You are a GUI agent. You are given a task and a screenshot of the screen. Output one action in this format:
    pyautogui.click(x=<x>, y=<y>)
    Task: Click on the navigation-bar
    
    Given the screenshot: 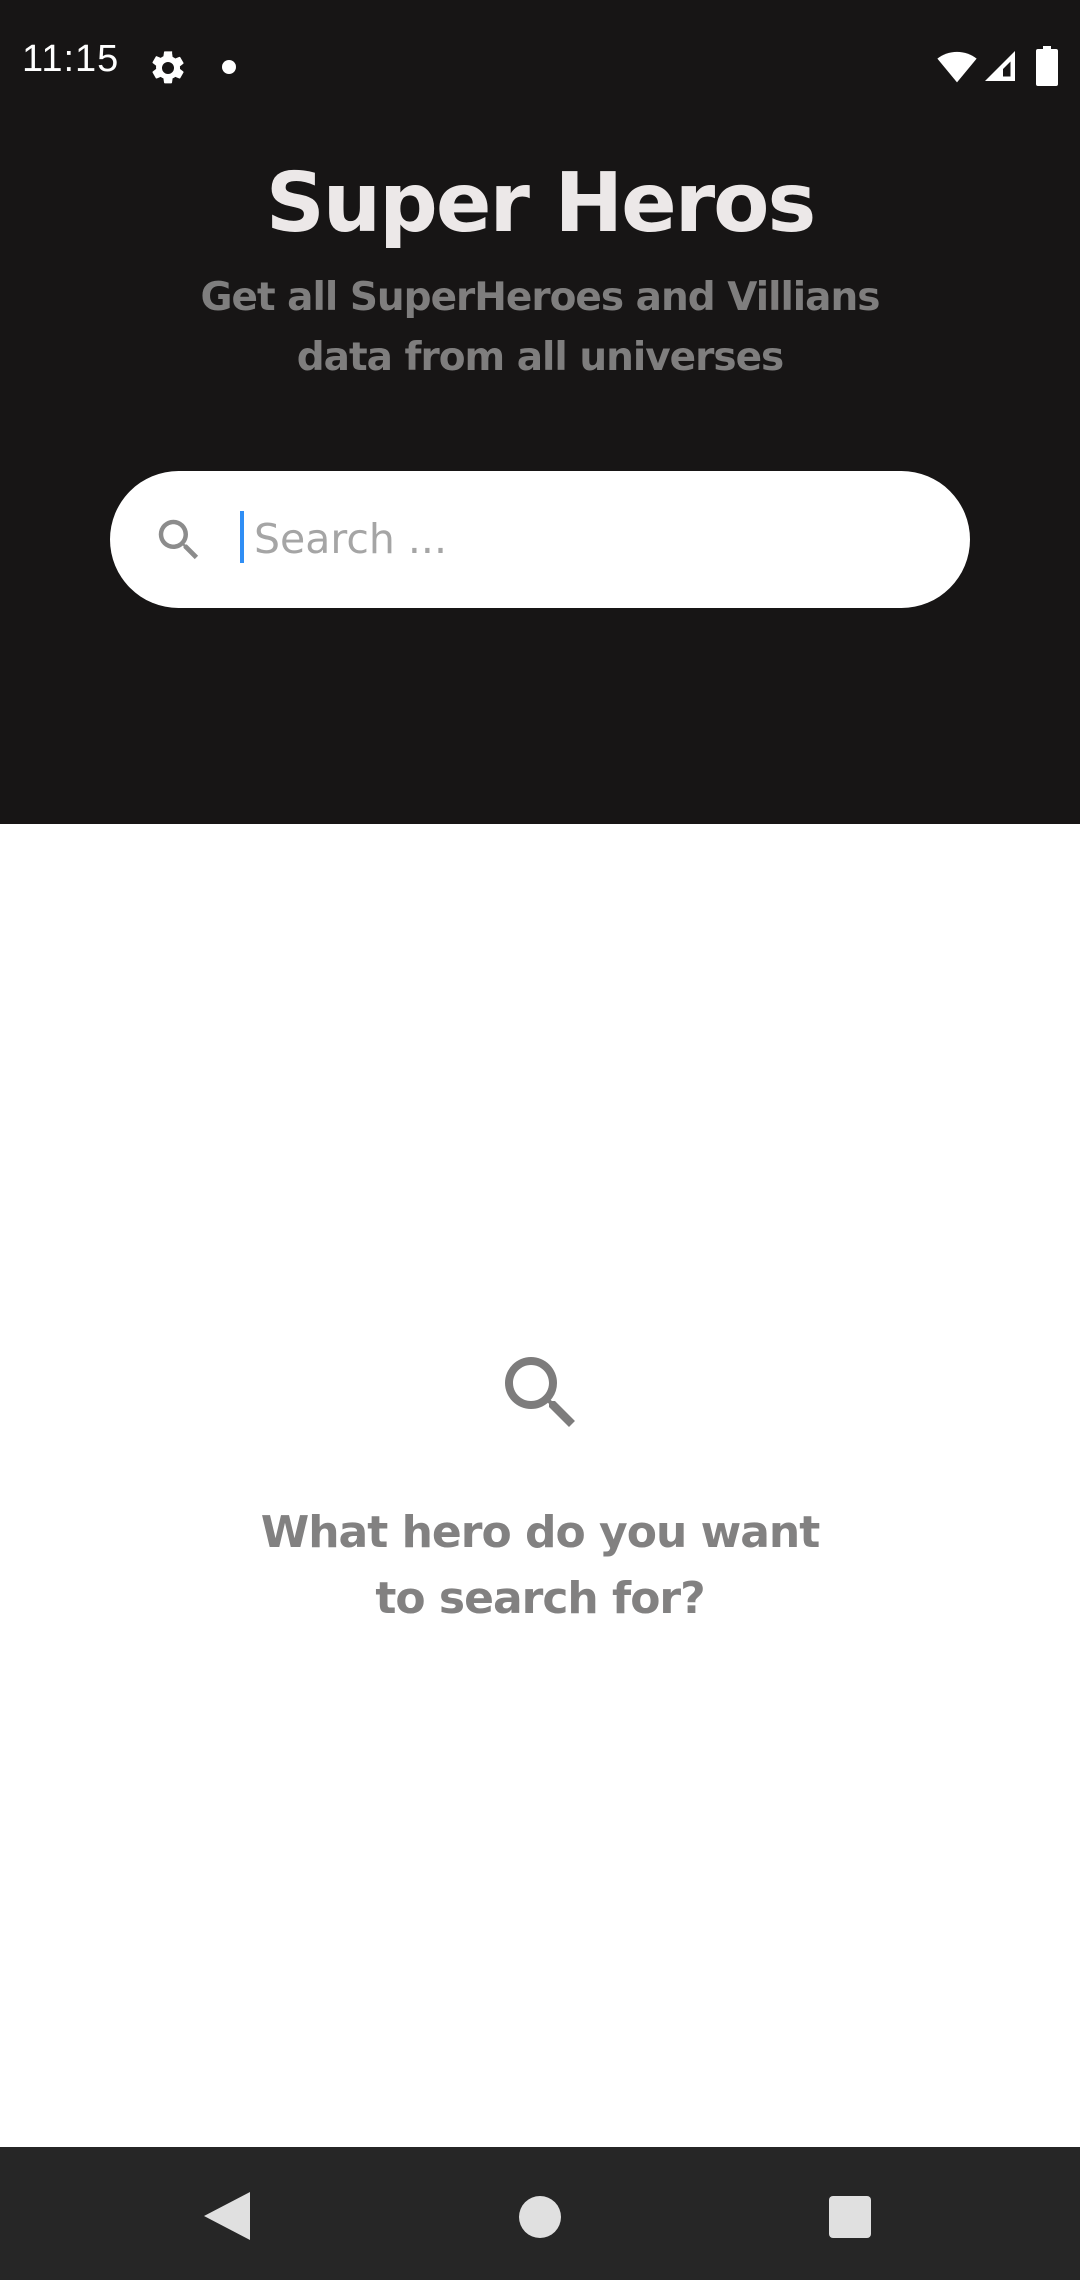 What is the action you would take?
    pyautogui.click(x=540, y=2213)
    